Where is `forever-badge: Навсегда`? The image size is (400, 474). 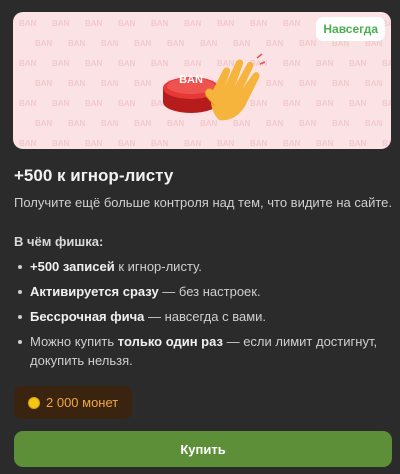
forever-badge: Навсегда is located at coordinates (350, 29).